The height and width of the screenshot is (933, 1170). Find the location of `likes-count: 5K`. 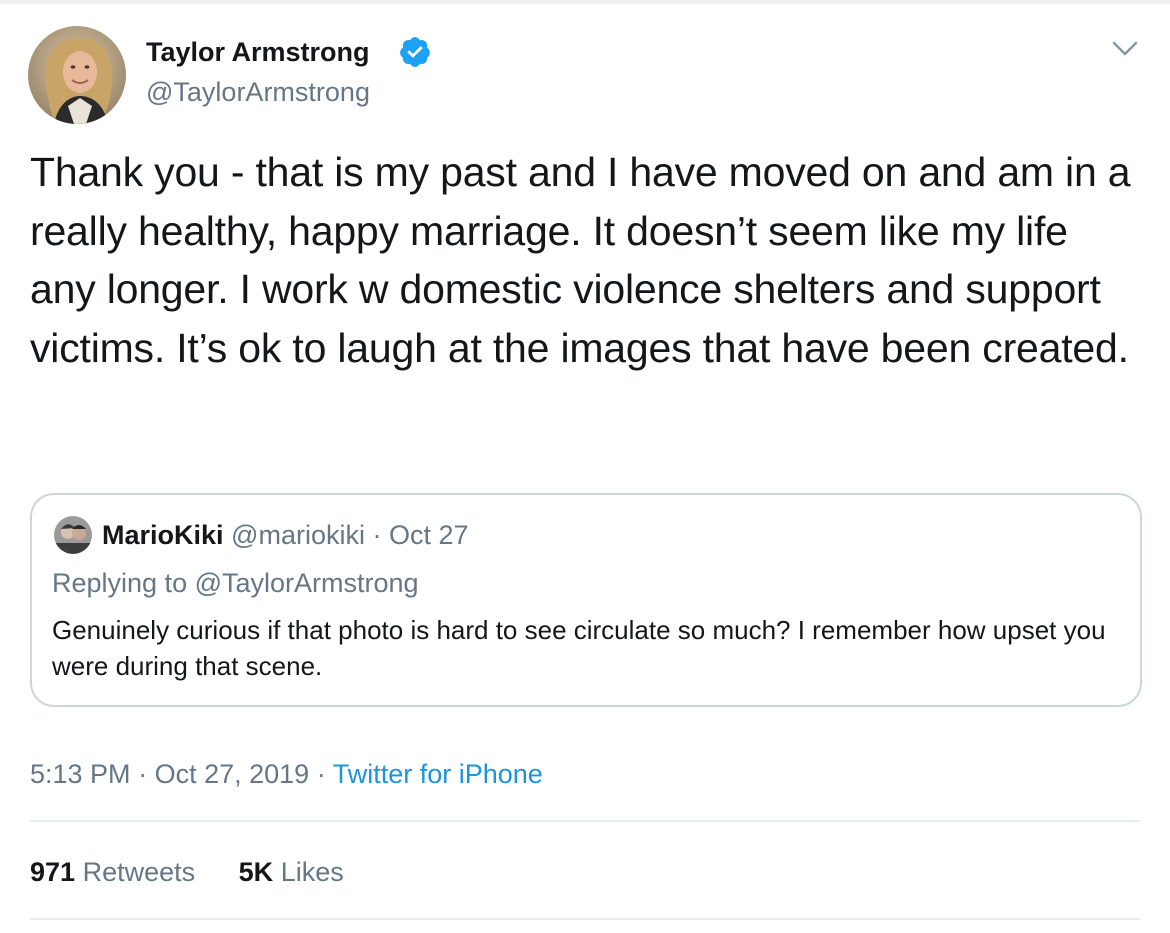

likes-count: 5K is located at coordinates (256, 872).